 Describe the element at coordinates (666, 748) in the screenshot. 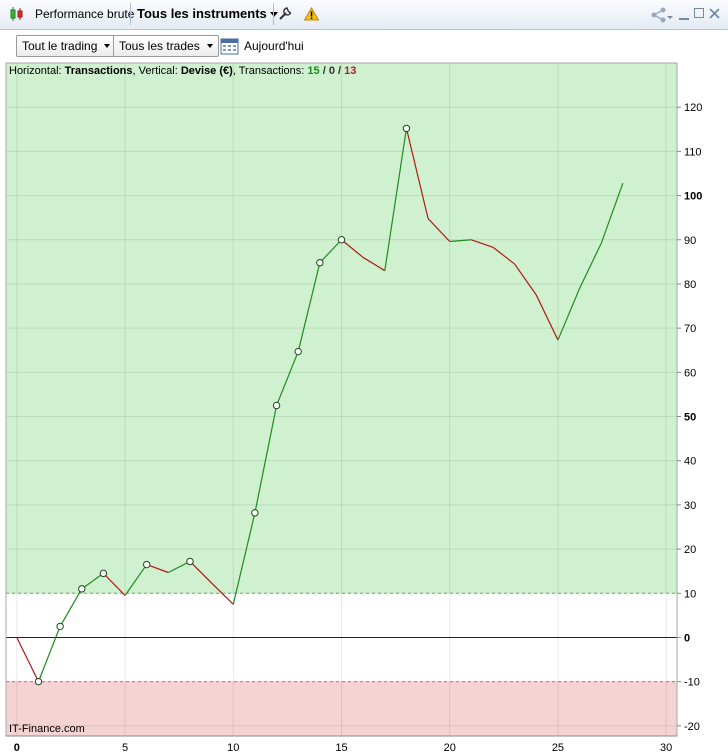

I see `x-tick-label: 30` at that location.